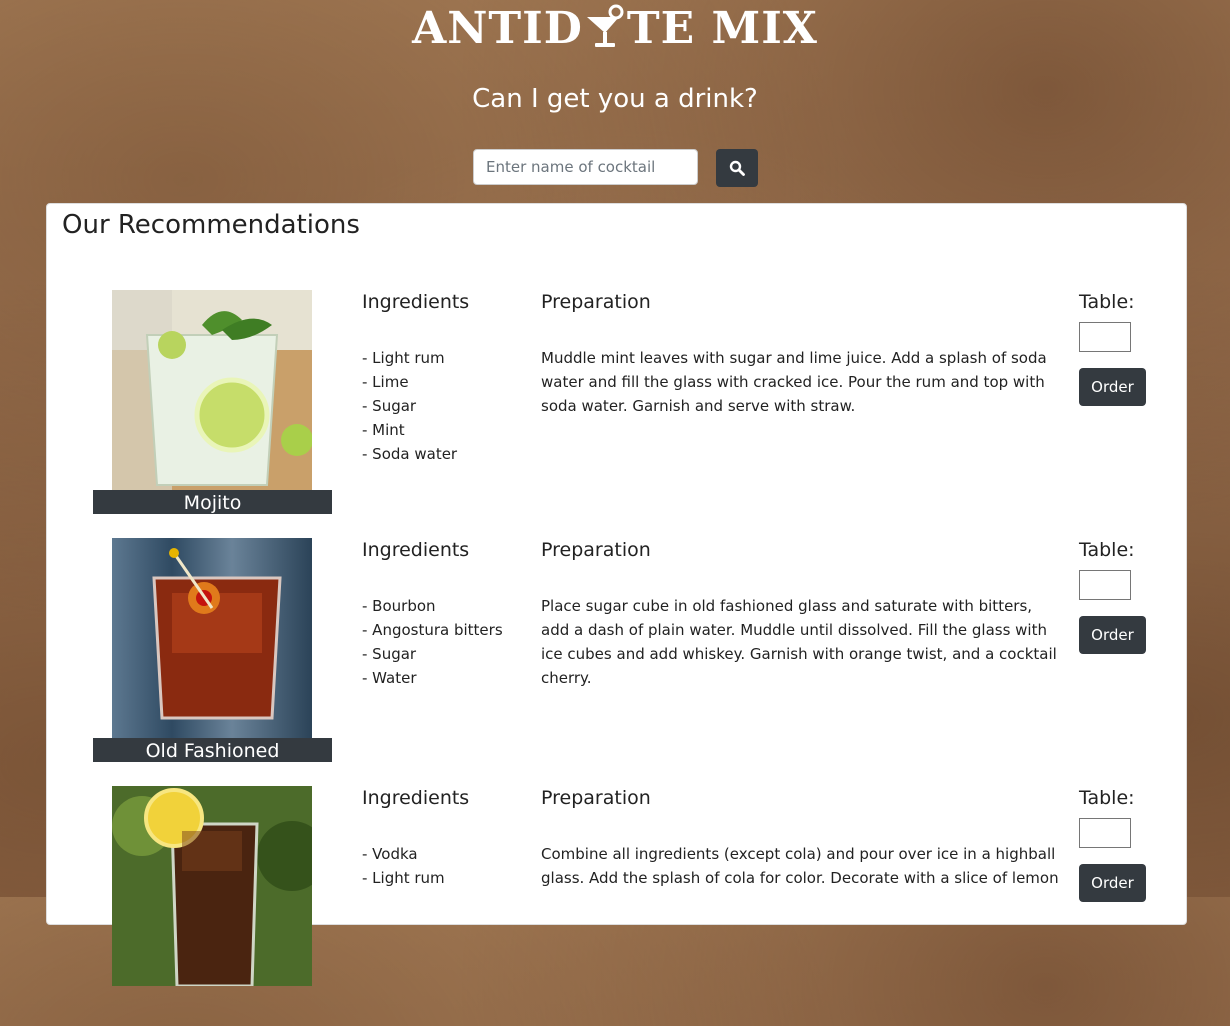 Image resolution: width=1230 pixels, height=1026 pixels. I want to click on logo-text-left: ANTID, so click(497, 28).